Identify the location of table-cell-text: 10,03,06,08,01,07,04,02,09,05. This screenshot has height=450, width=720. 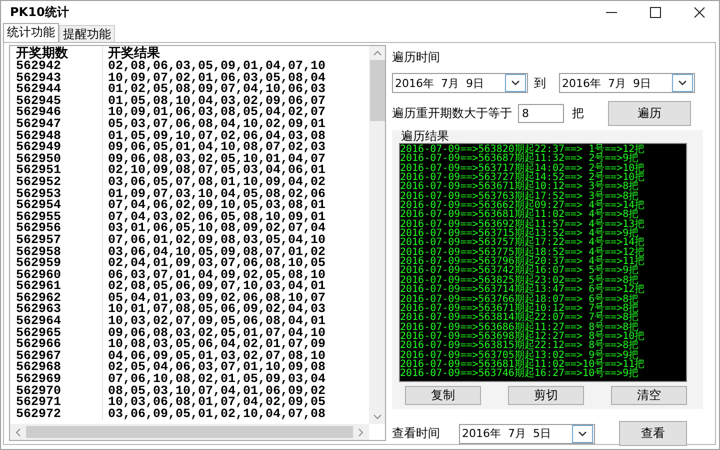
(216, 403).